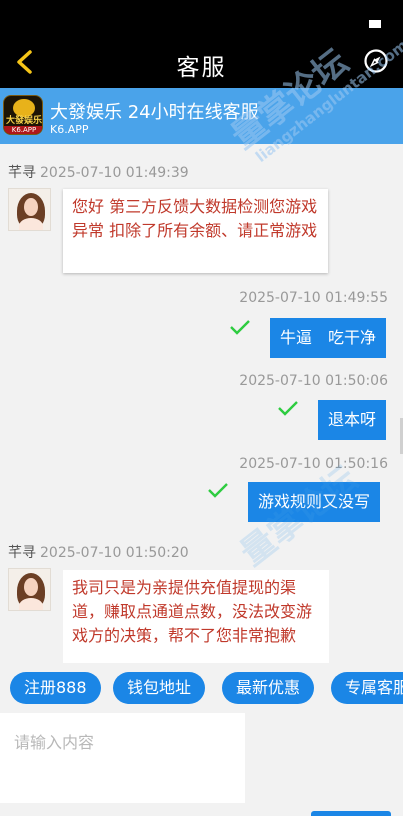  Describe the element at coordinates (114, 553) in the screenshot. I see `message-timestamp: 2025-07-10 01:50:20` at that location.